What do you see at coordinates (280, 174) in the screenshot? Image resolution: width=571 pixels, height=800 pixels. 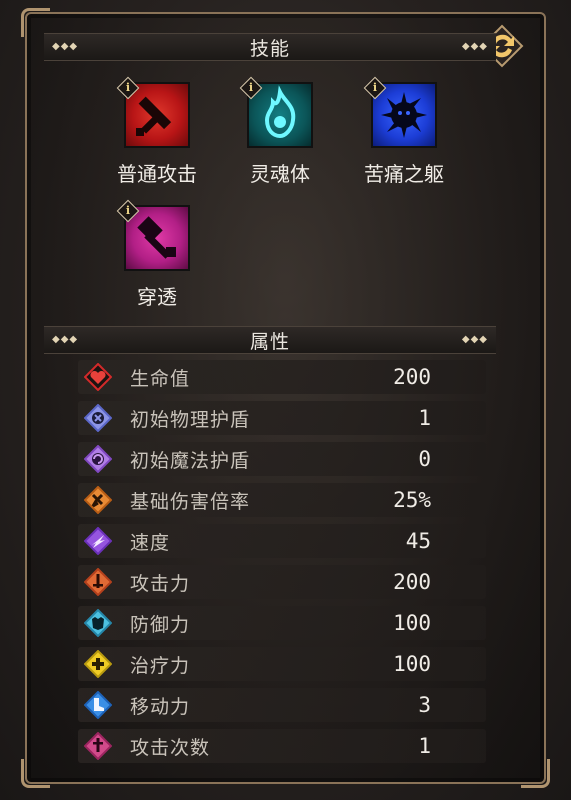 I see `skill-label: 灵魂体` at bounding box center [280, 174].